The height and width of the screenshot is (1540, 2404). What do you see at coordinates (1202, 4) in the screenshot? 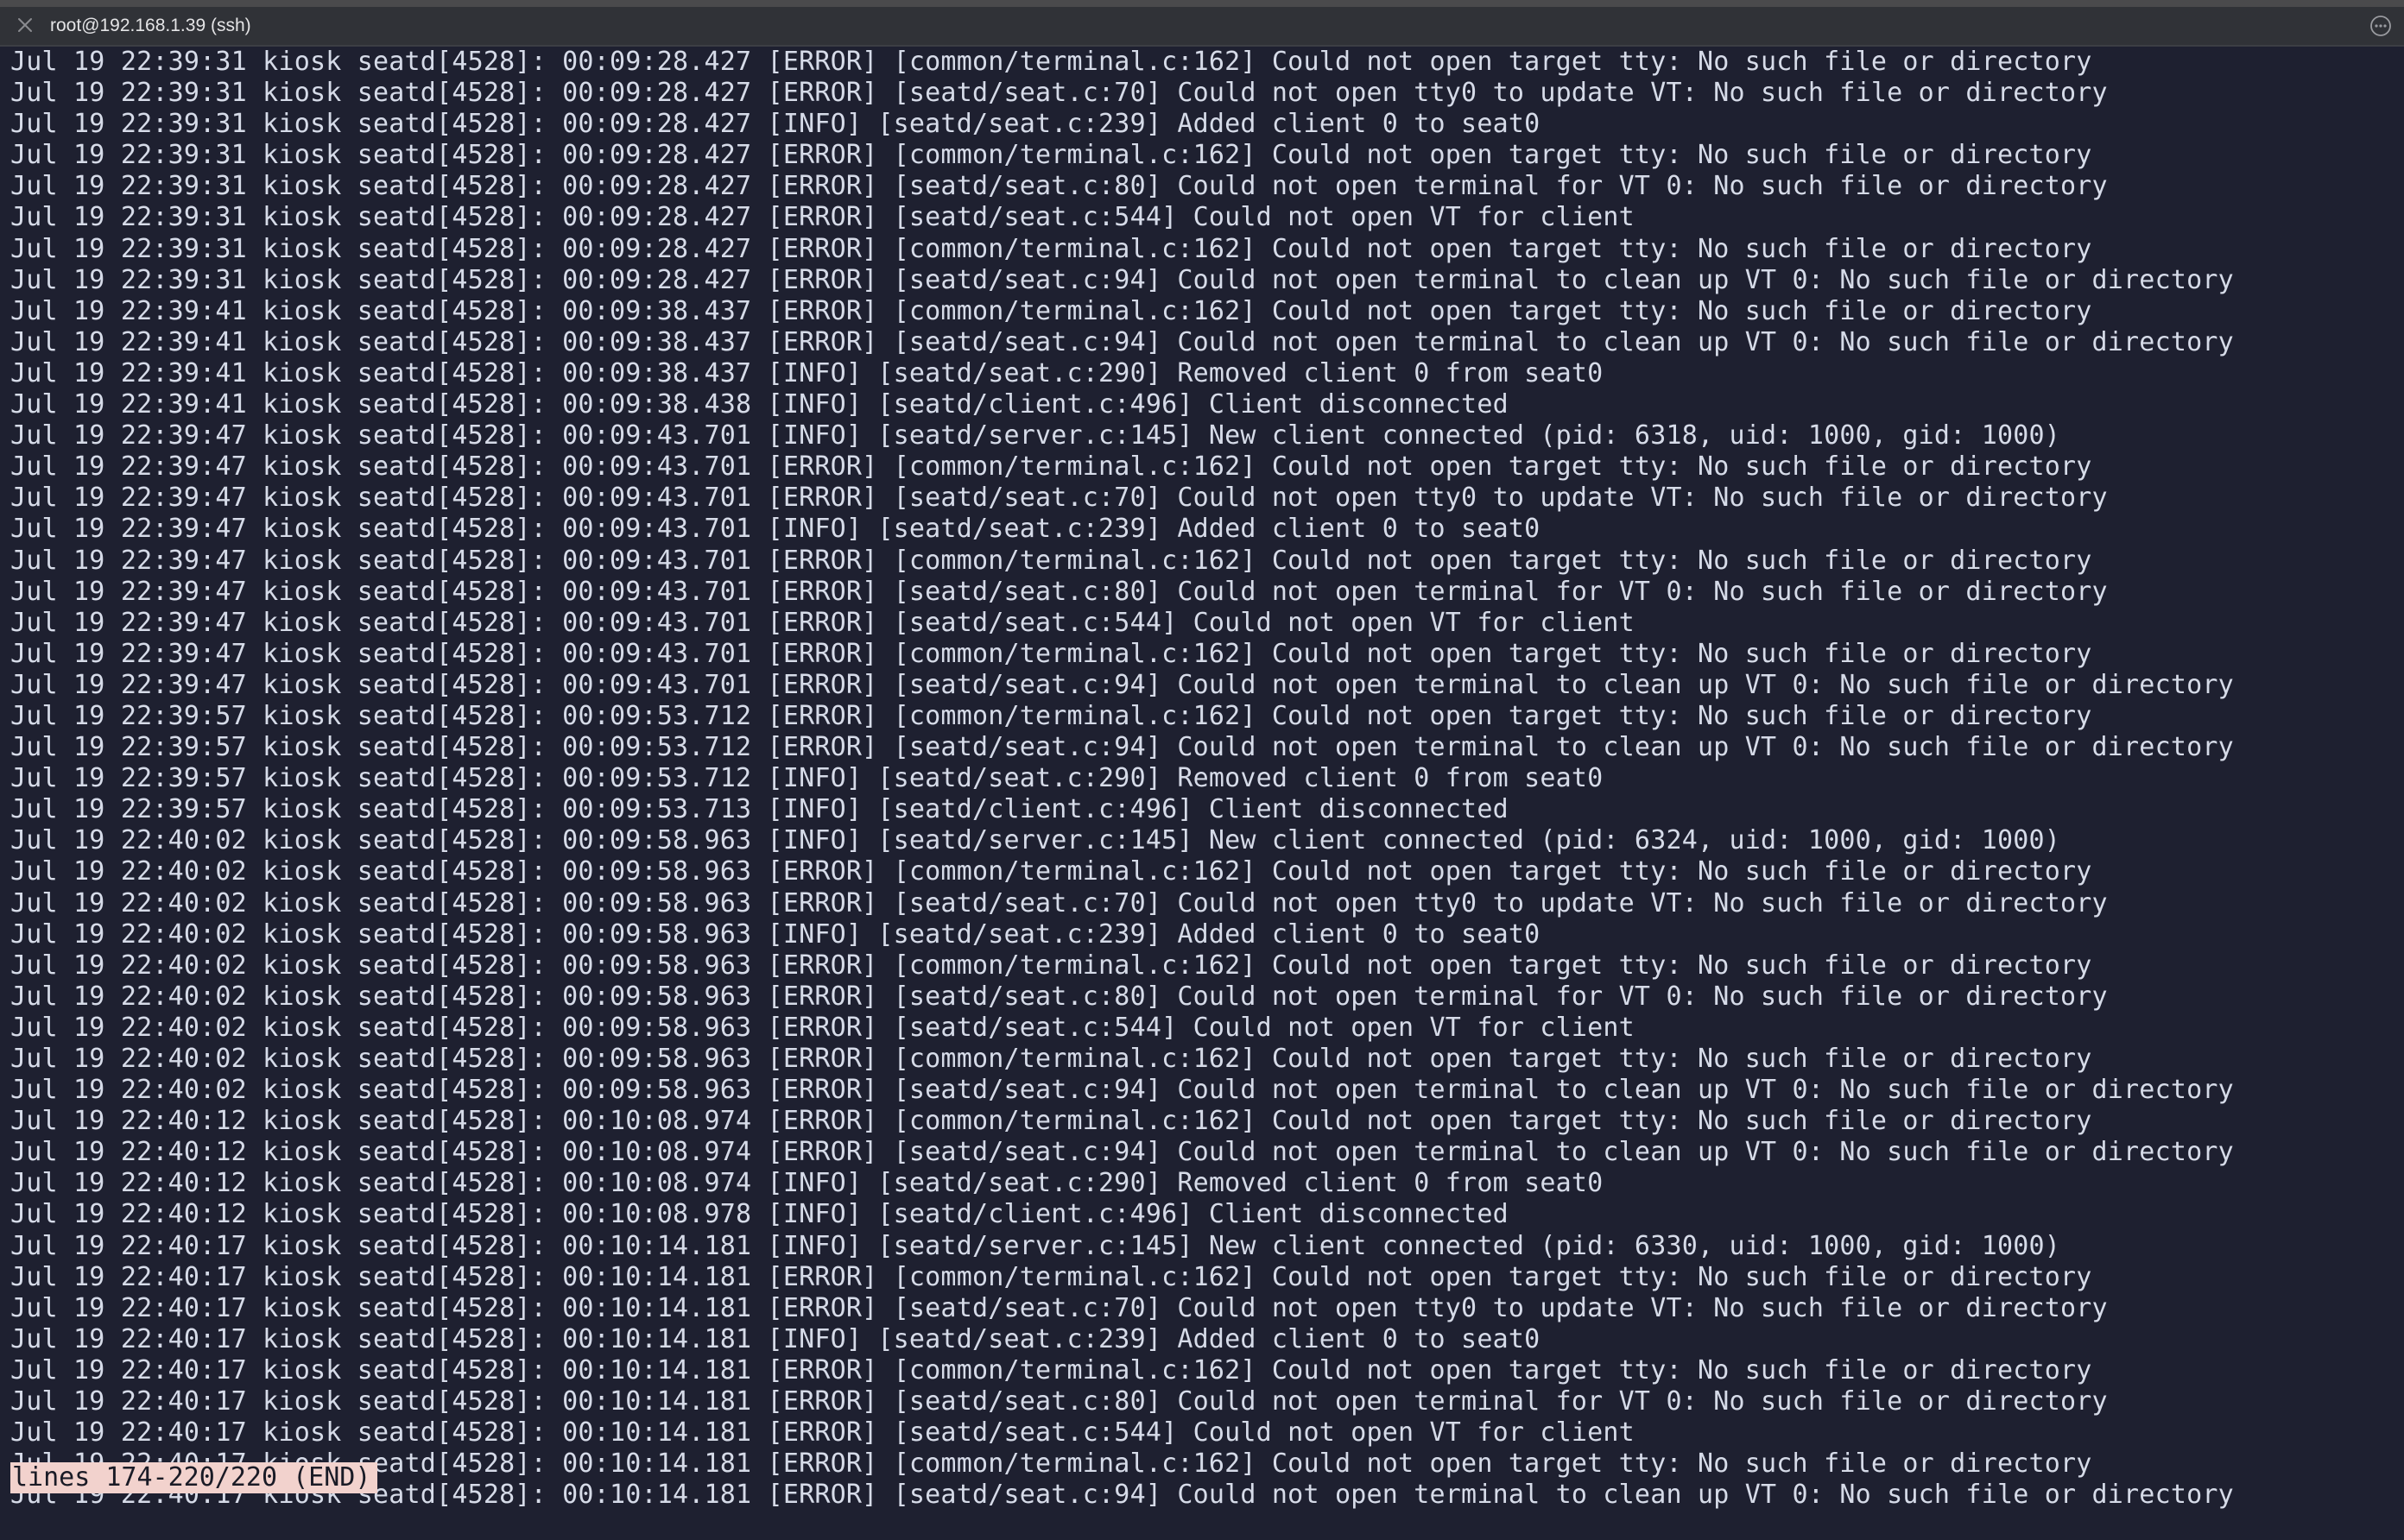
I see `window-top-edge` at bounding box center [1202, 4].